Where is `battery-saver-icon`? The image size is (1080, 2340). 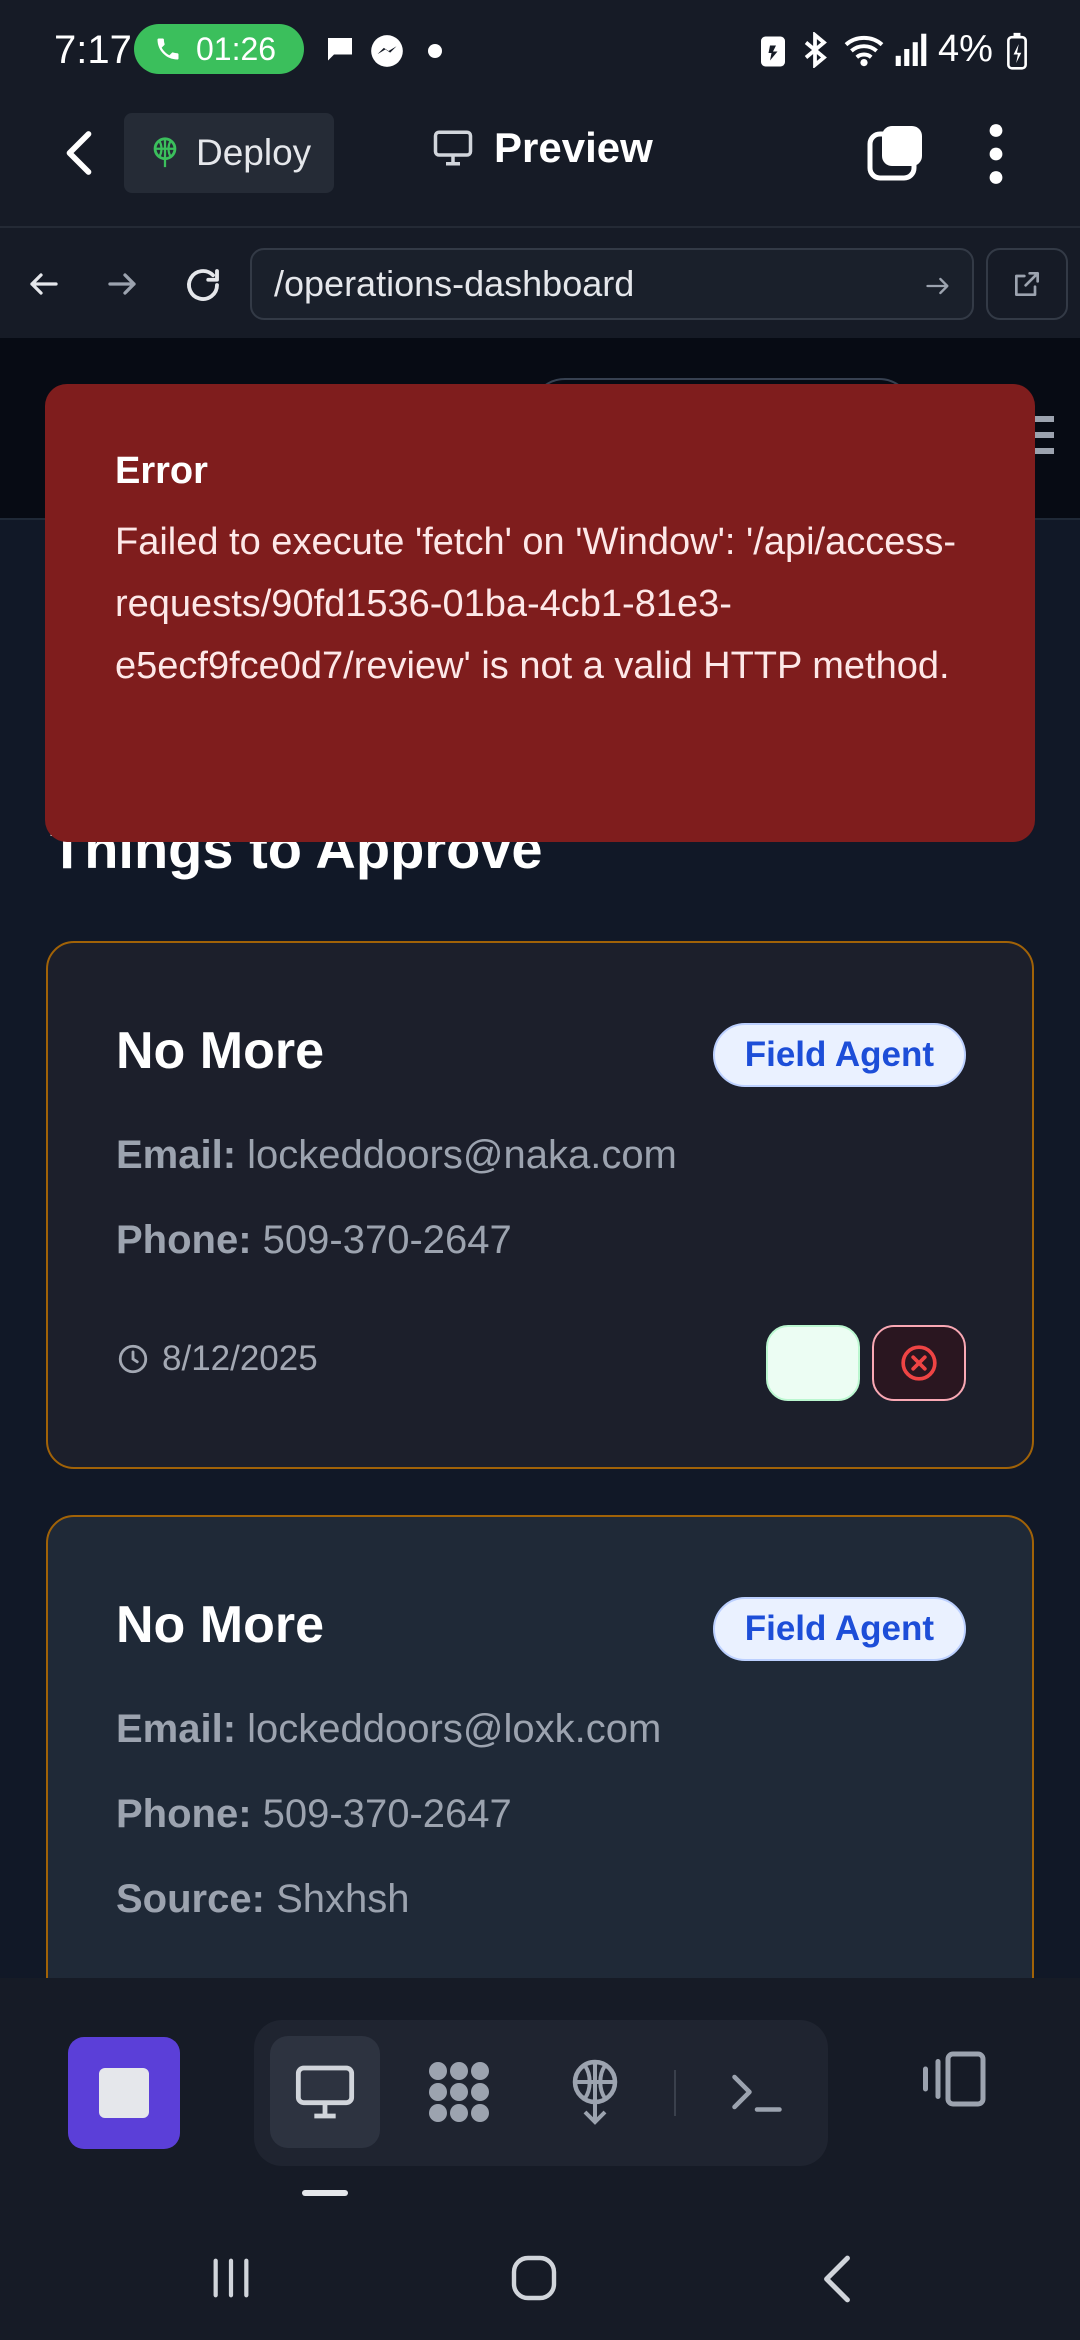
battery-saver-icon is located at coordinates (773, 51).